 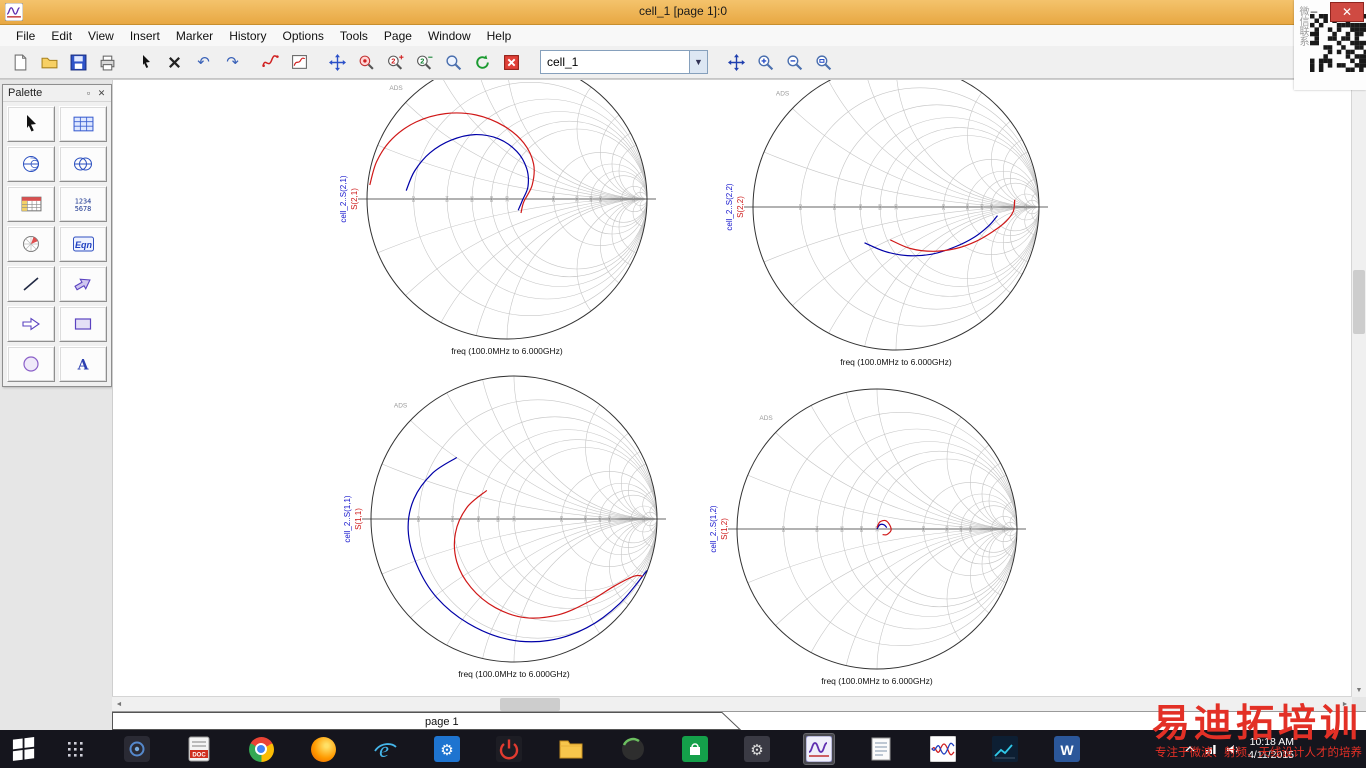 What do you see at coordinates (199, 749) in the screenshot?
I see `taskbar-app-doc: DOC` at bounding box center [199, 749].